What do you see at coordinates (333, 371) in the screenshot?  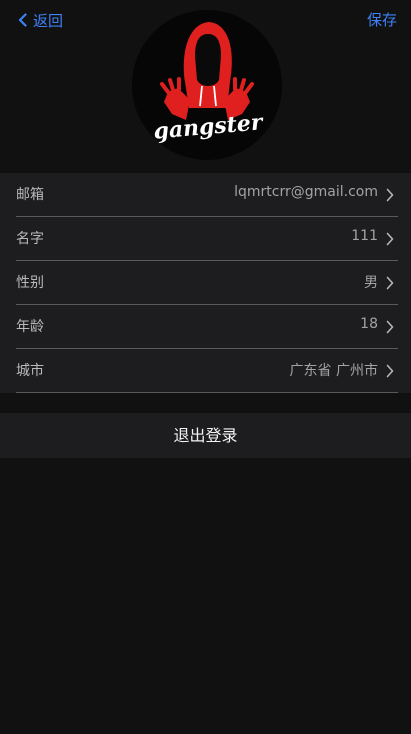 I see `city-value: 广东省 广州市` at bounding box center [333, 371].